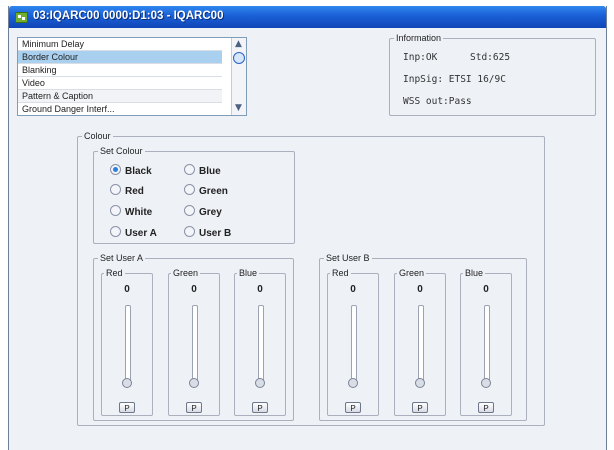 This screenshot has height=450, width=614. What do you see at coordinates (307, 17) in the screenshot?
I see `title-bar: 03:IQARC00 0000:D1:03 - IQARC00` at bounding box center [307, 17].